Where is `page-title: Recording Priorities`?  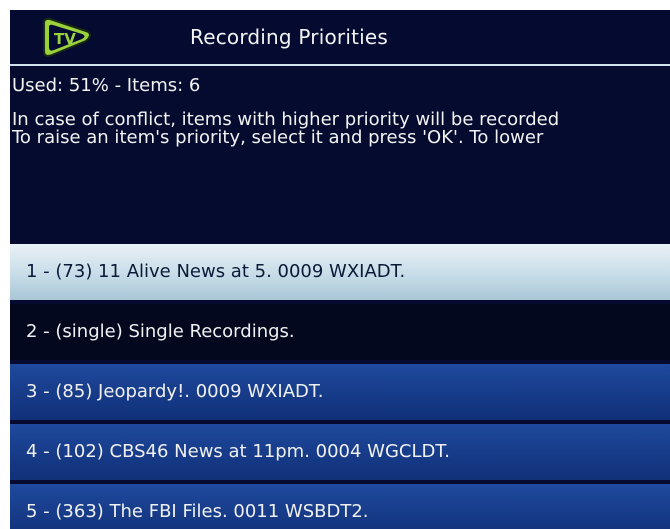 page-title: Recording Priorities is located at coordinates (289, 37).